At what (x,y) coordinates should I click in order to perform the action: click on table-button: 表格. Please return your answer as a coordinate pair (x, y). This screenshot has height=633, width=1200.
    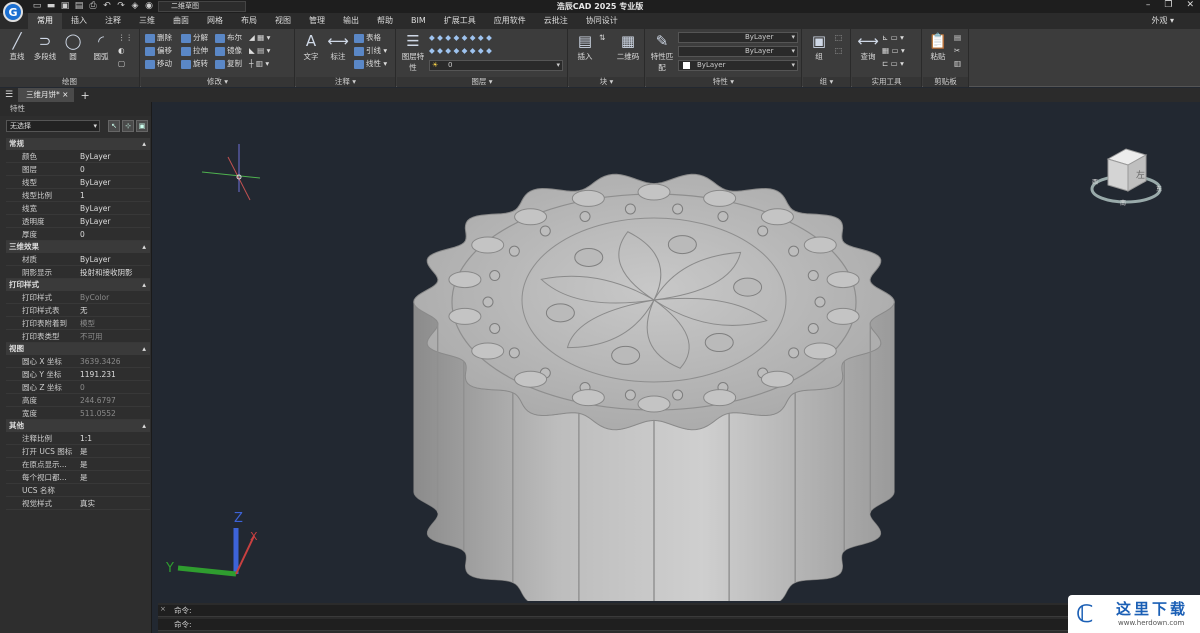
    Looking at the image, I should click on (367, 38).